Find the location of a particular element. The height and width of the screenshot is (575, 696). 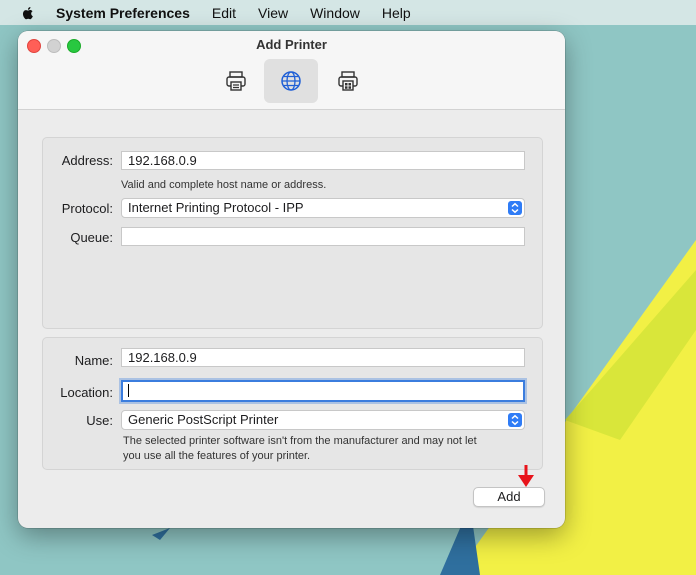

location-label: Location: is located at coordinates (86, 392).